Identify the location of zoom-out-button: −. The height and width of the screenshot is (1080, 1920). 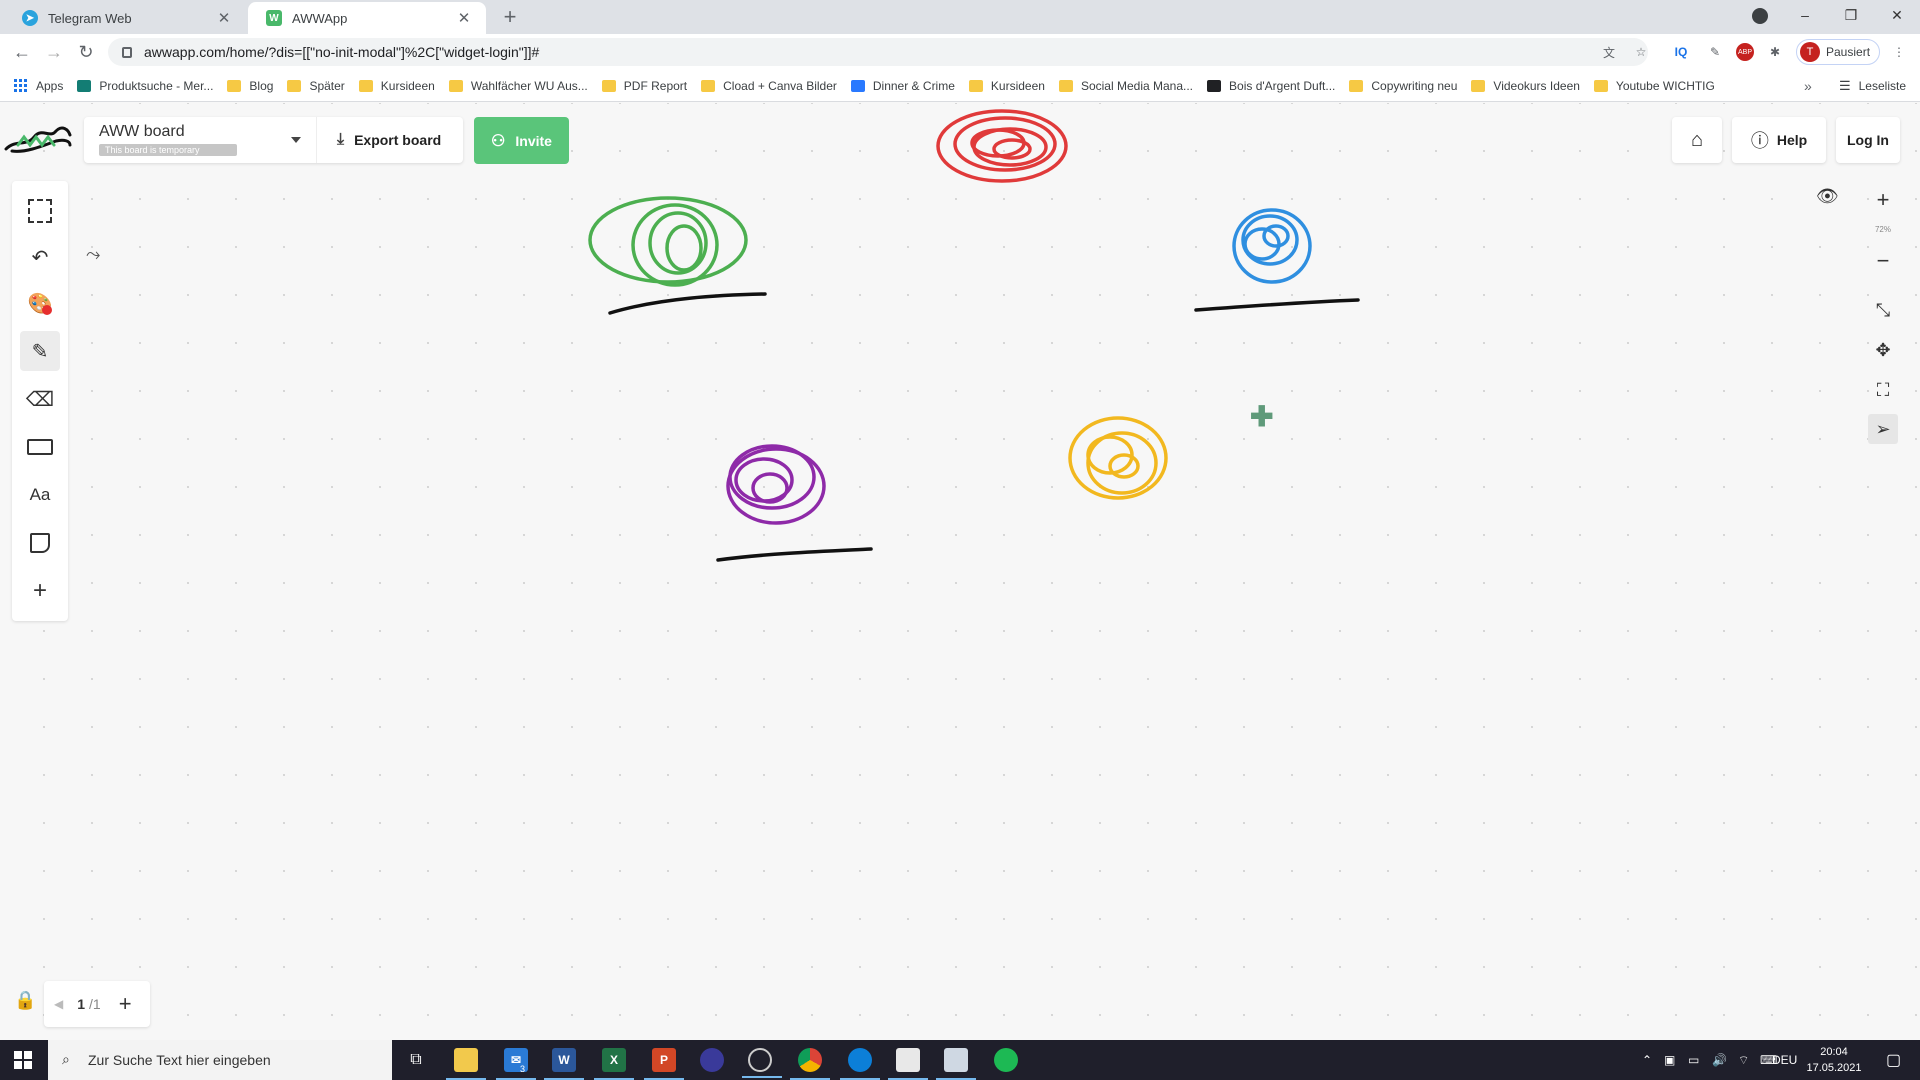
(1883, 261).